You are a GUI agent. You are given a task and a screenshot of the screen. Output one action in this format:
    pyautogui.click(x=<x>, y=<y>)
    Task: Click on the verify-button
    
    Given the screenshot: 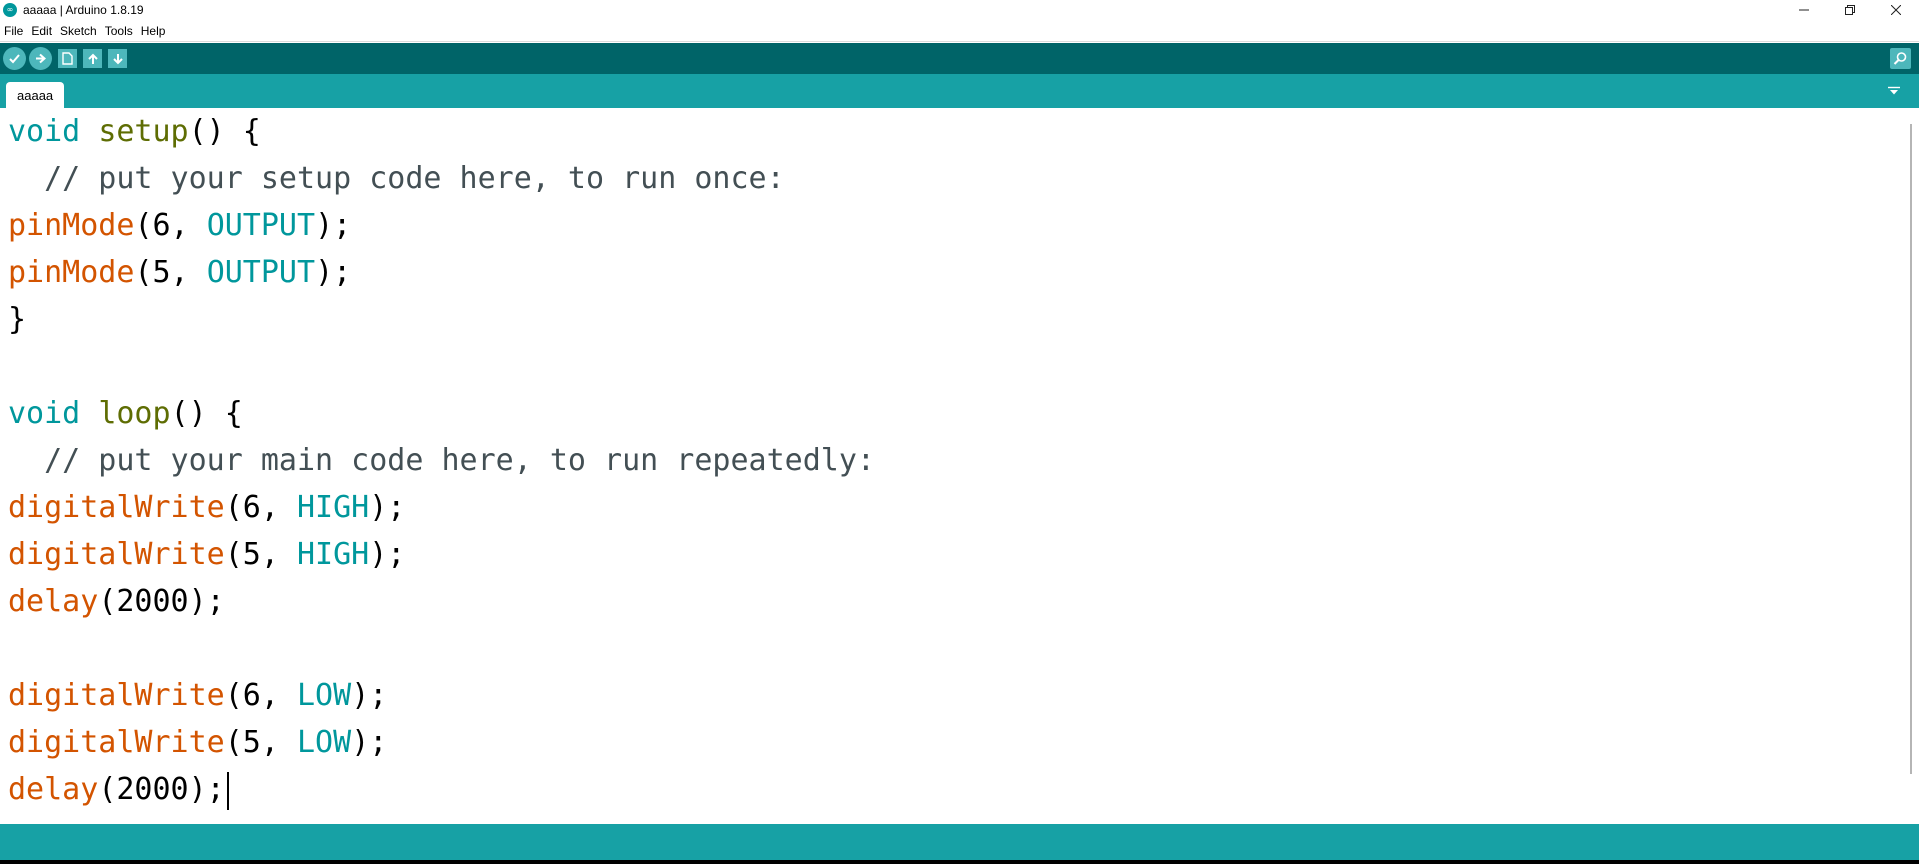 What is the action you would take?
    pyautogui.click(x=14, y=58)
    